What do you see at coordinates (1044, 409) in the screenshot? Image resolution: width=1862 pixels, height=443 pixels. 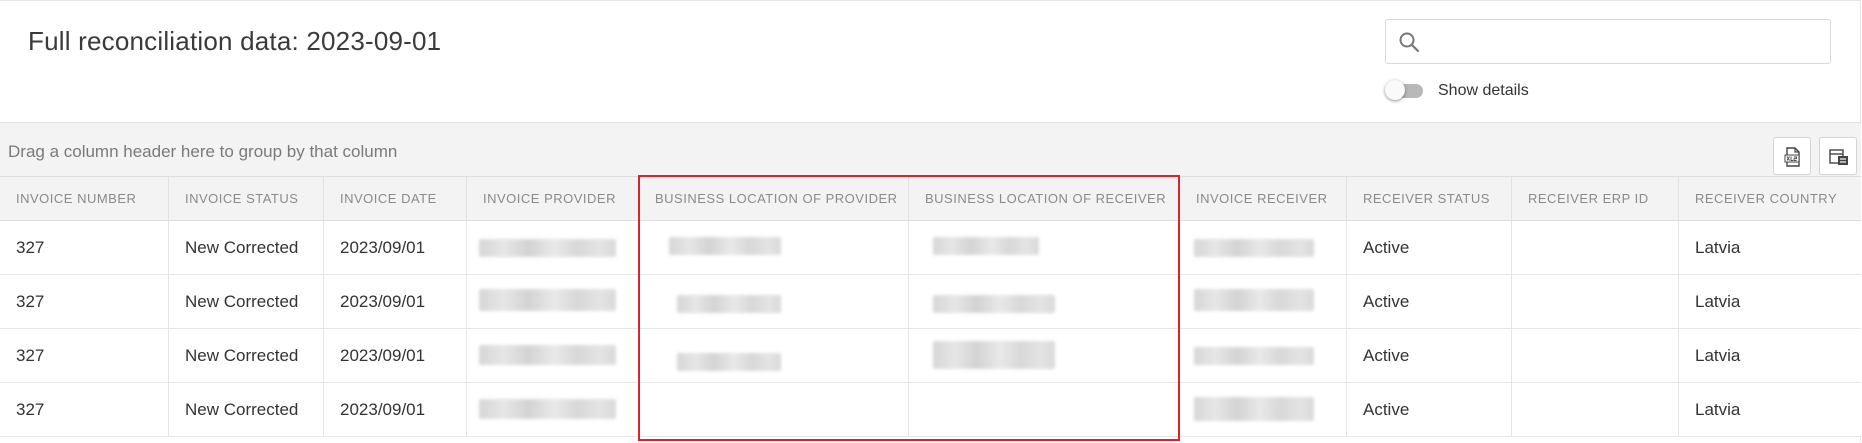 I see `cell-business-location-receiver` at bounding box center [1044, 409].